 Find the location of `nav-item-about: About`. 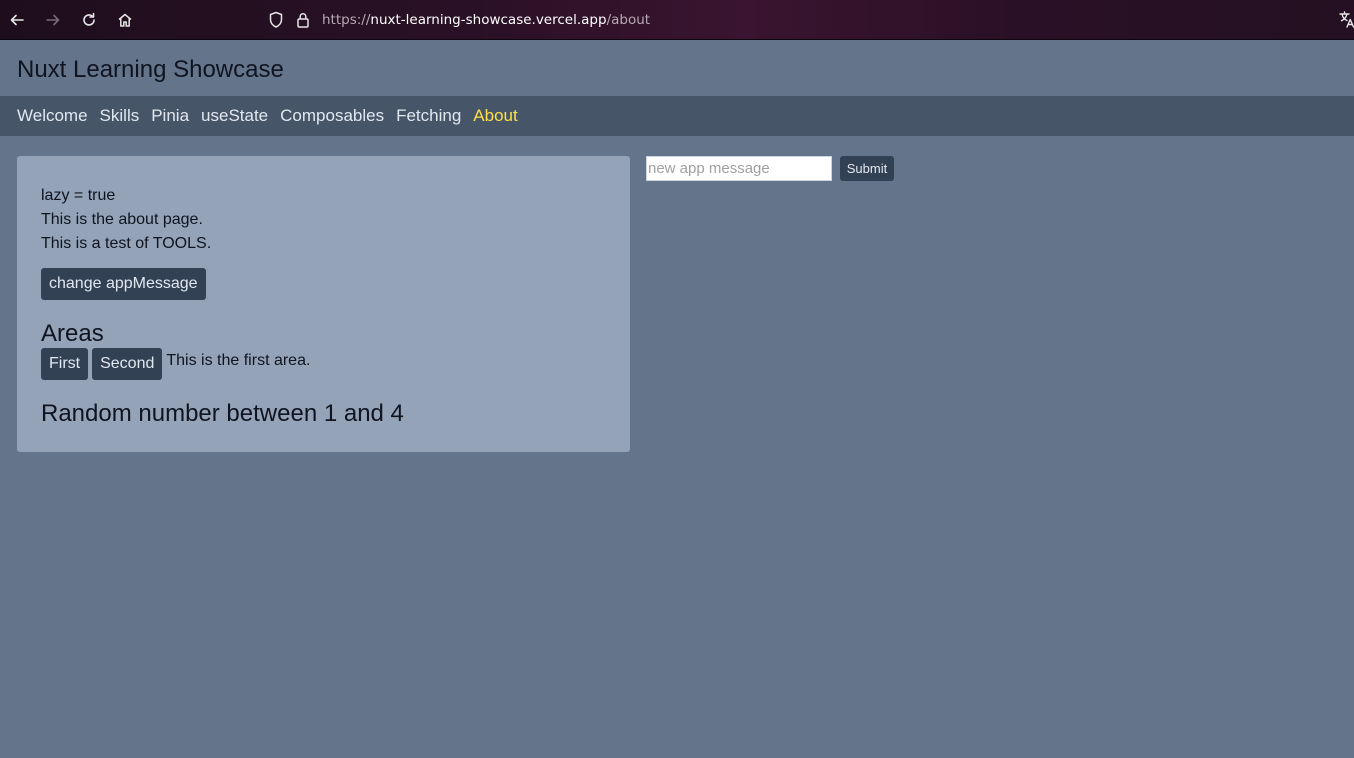

nav-item-about: About is located at coordinates (495, 116).